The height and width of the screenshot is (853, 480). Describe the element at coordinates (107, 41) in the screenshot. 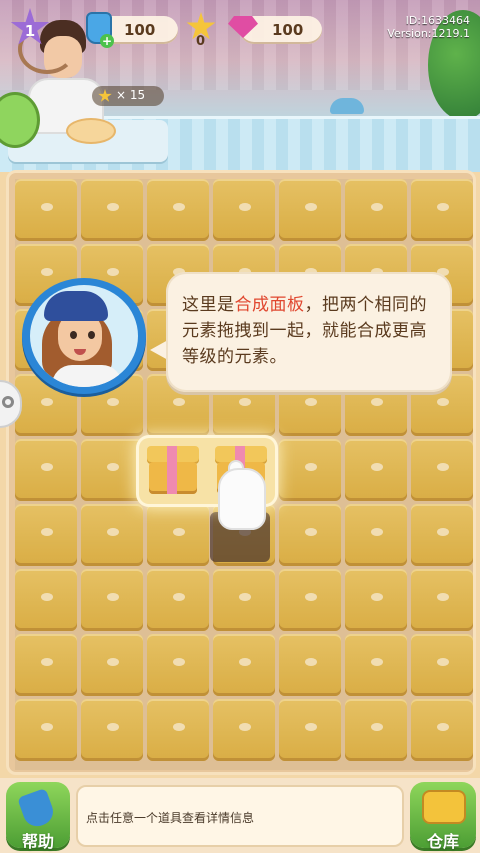

I see `plus-icon: +` at that location.